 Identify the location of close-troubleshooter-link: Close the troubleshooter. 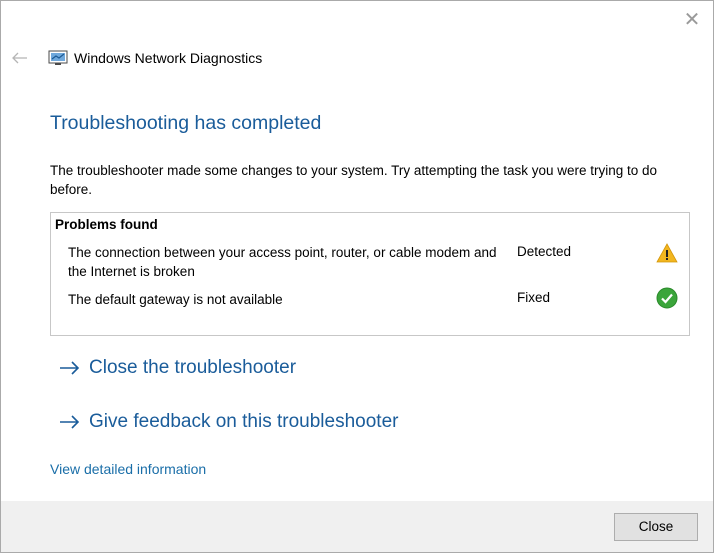
(177, 368).